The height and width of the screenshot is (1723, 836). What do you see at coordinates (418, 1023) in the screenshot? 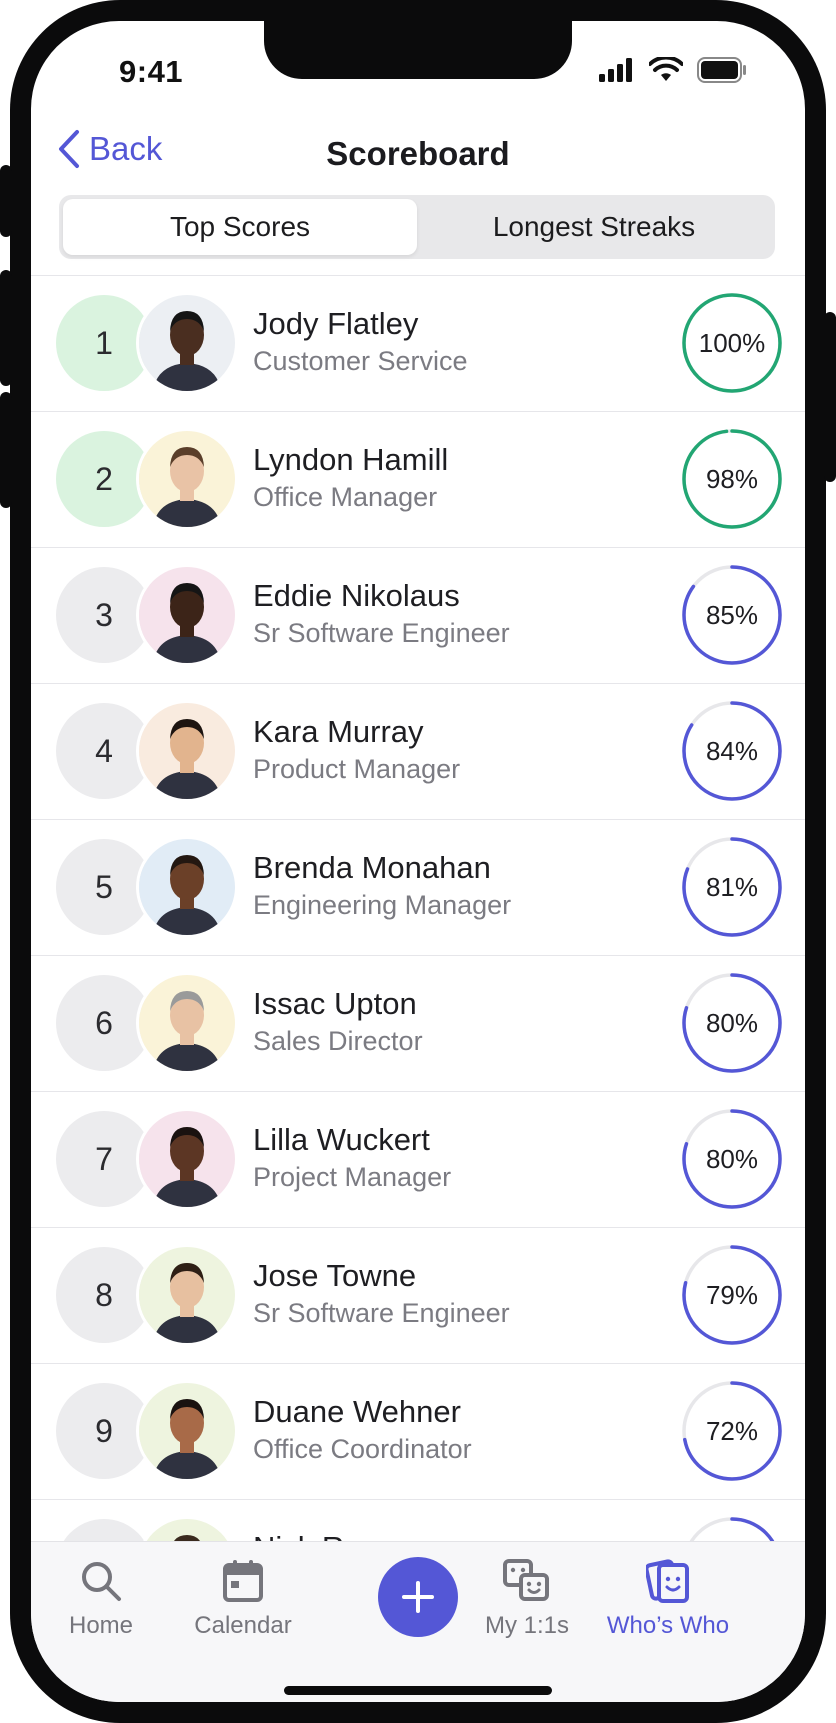
I see `list-item: 6 Issac Upton Sales Director 80%` at bounding box center [418, 1023].